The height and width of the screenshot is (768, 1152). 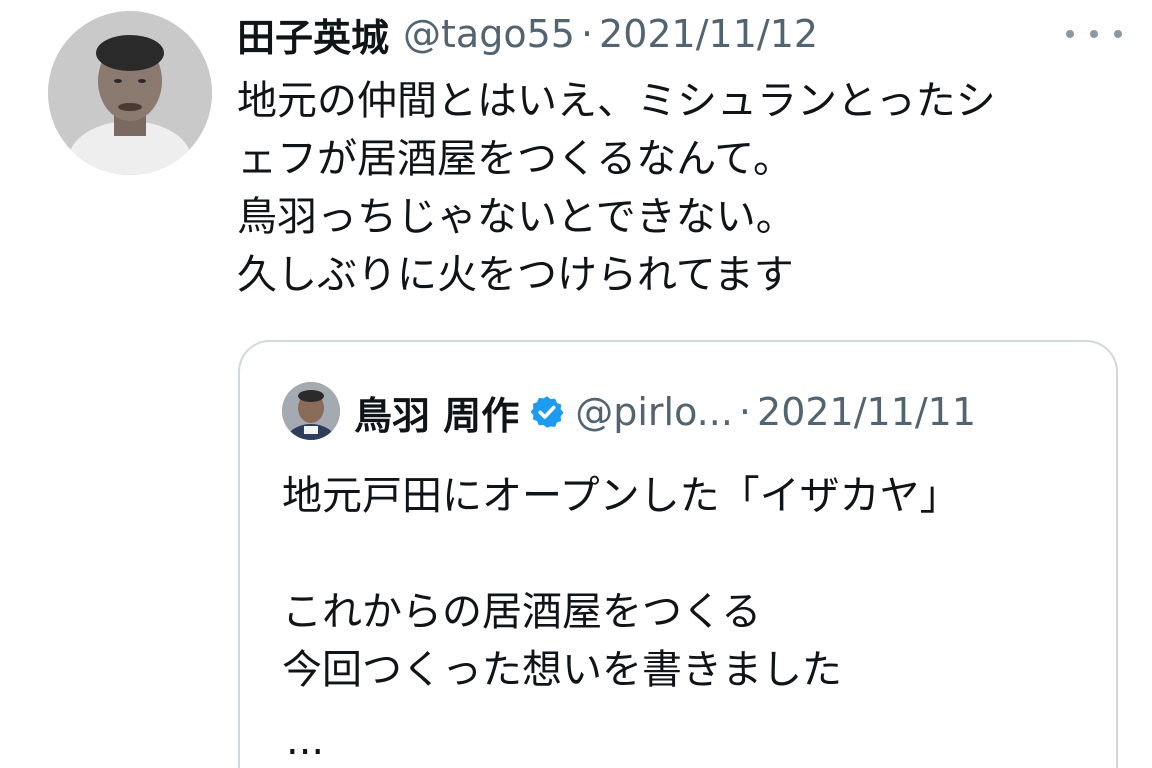 I want to click on quote-avatar-photo, so click(x=311, y=411).